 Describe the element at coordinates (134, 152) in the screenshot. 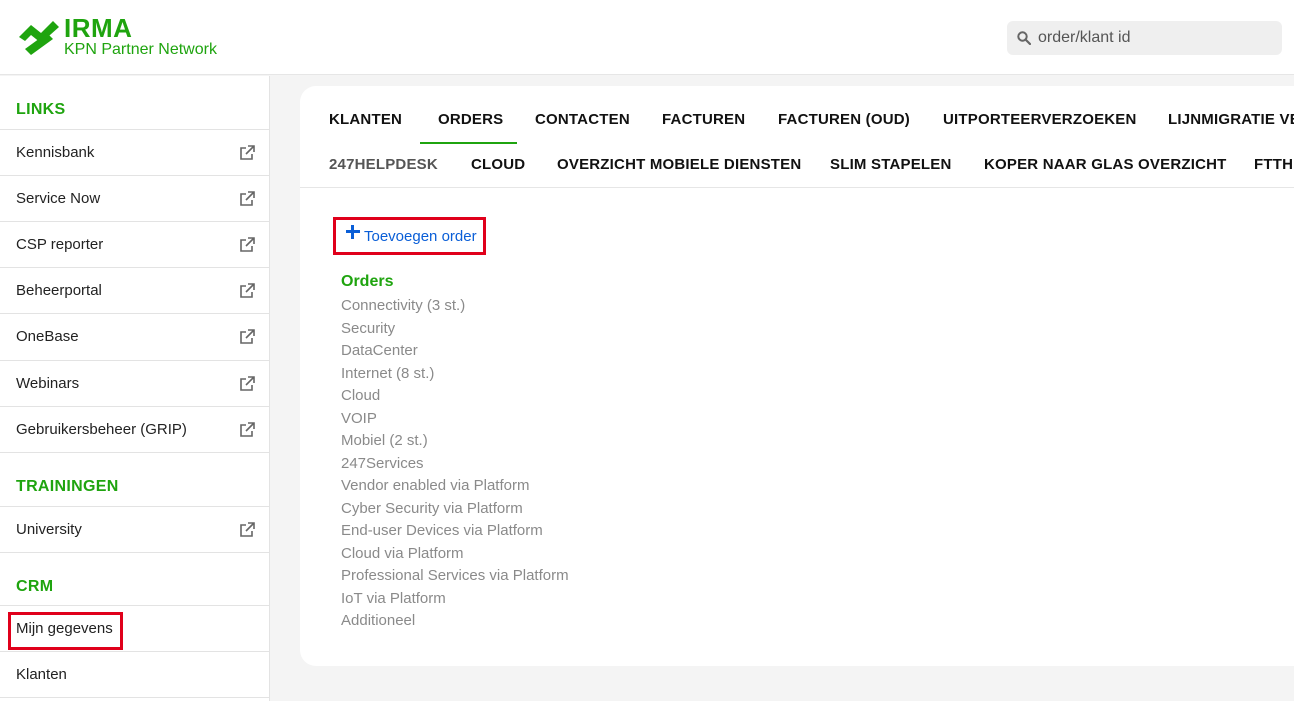

I see `sidebar-item-kennisbank: Kennisbank` at that location.